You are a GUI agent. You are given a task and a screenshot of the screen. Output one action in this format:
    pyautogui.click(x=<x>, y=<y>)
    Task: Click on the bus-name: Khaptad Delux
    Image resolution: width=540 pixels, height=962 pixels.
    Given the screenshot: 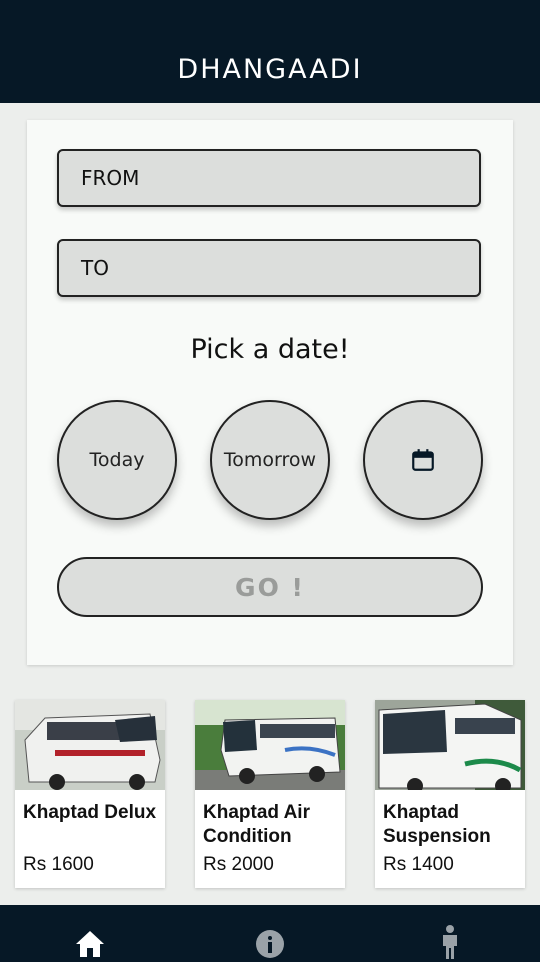 What is the action you would take?
    pyautogui.click(x=90, y=812)
    